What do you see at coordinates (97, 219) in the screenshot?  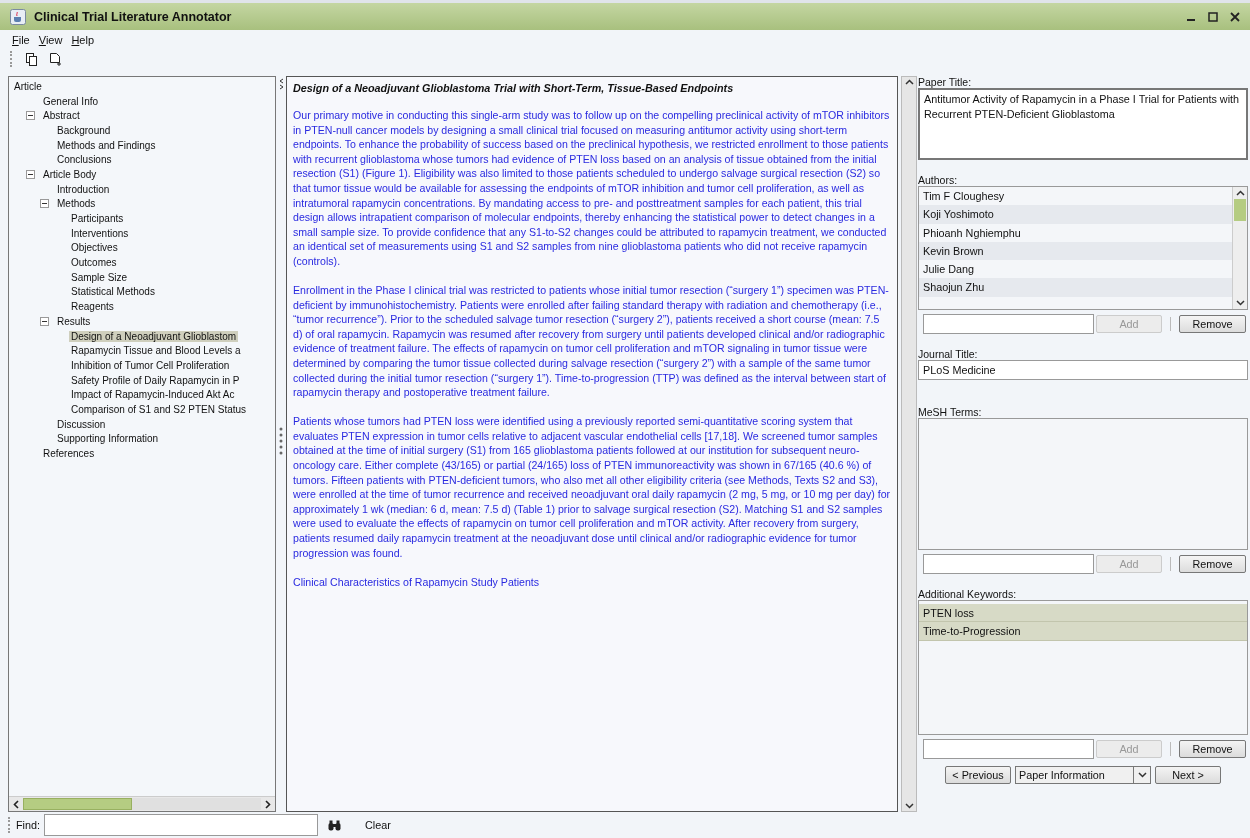 I see `tree-item: Participants` at bounding box center [97, 219].